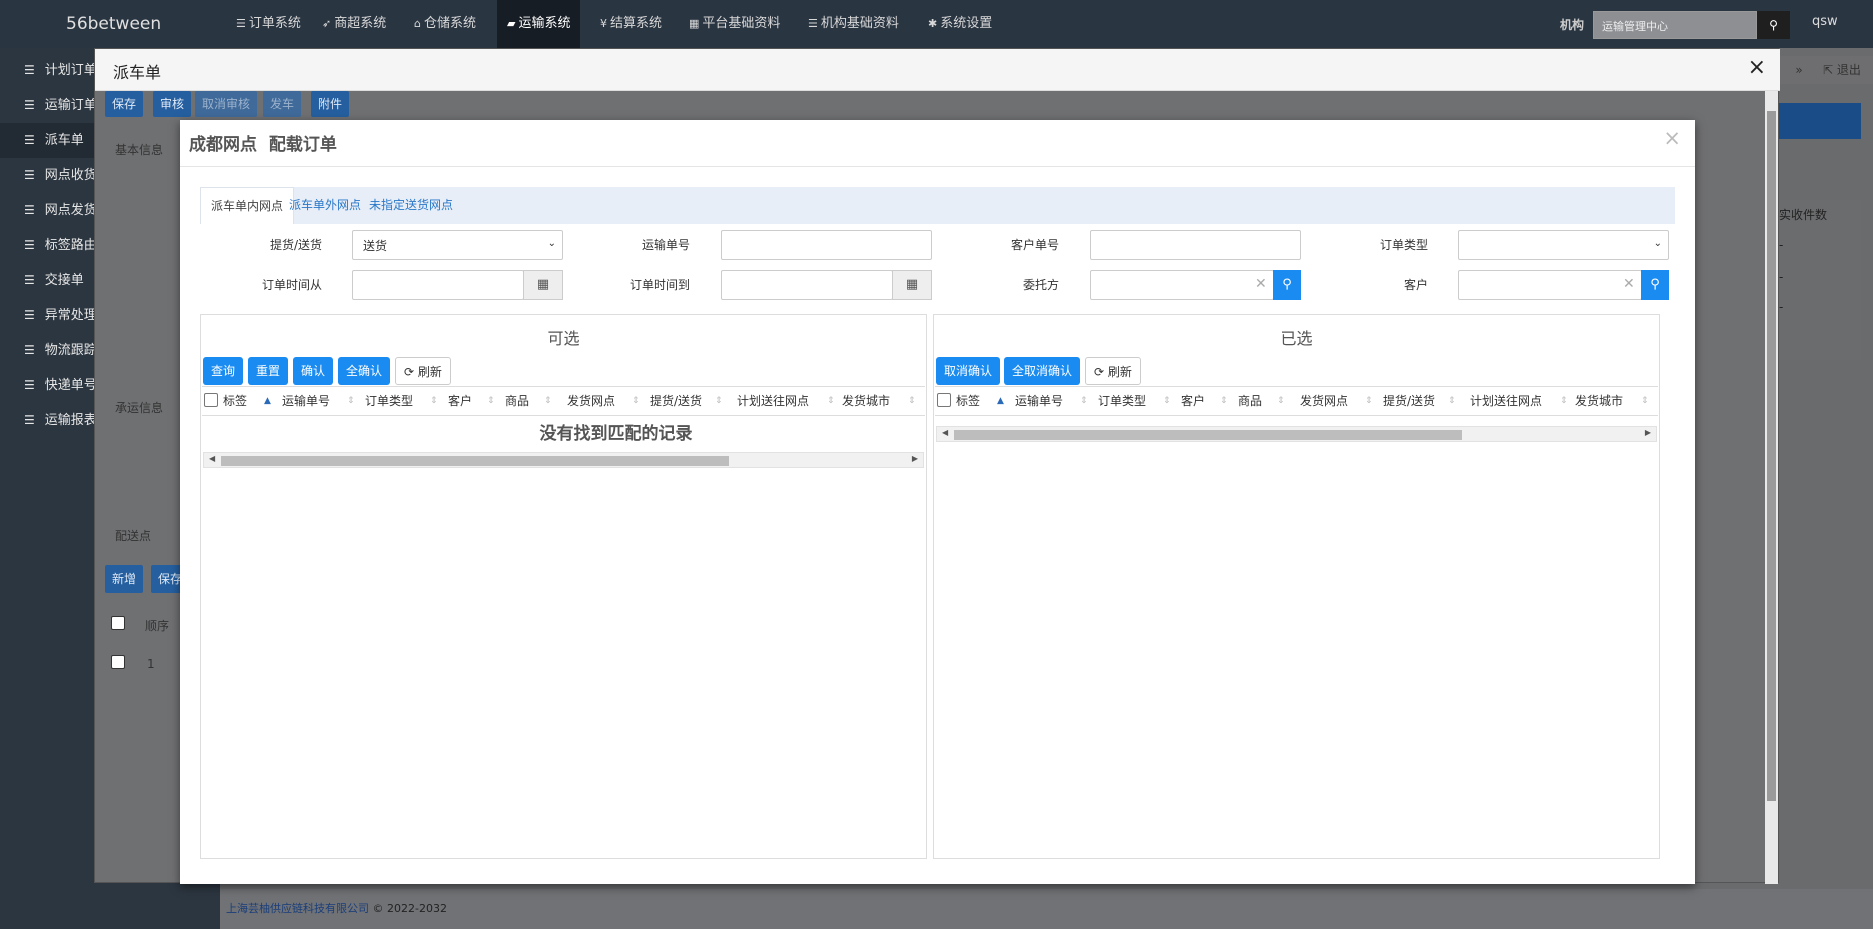  I want to click on dispatch-button: 发车, so click(282, 104).